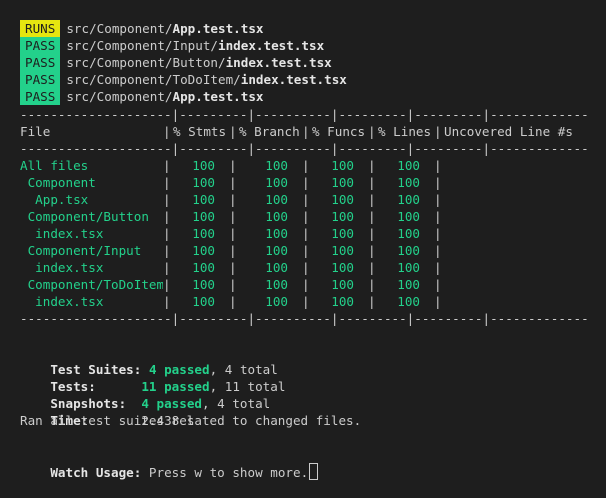 The width and height of the screenshot is (606, 498). Describe the element at coordinates (96, 472) in the screenshot. I see `watch-usage-label: Watch Usage:` at that location.